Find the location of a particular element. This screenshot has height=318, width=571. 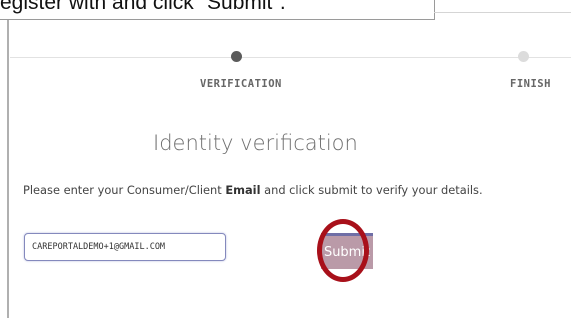

instruction-text-start: Please enter your Consumer/Client is located at coordinates (124, 190).